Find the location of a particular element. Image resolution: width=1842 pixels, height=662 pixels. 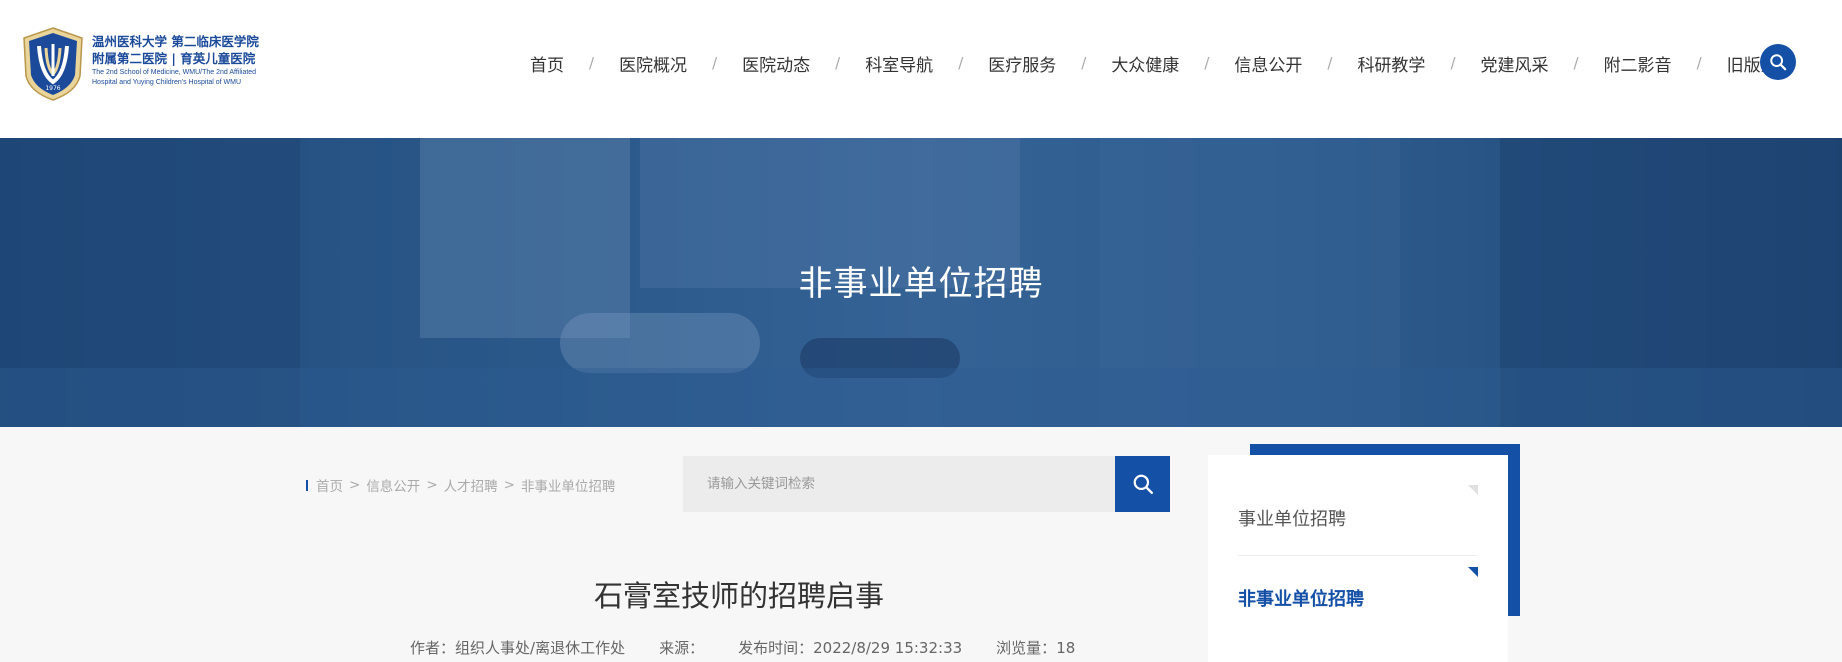

nav-item-research-teaching: 科研教学 is located at coordinates (1391, 63).